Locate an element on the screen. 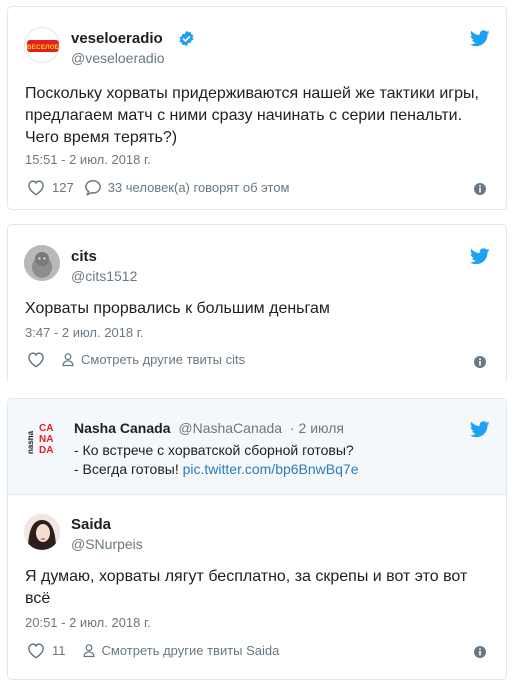 The image size is (515, 682). parent-tweet-date: · 2 июля is located at coordinates (317, 428).